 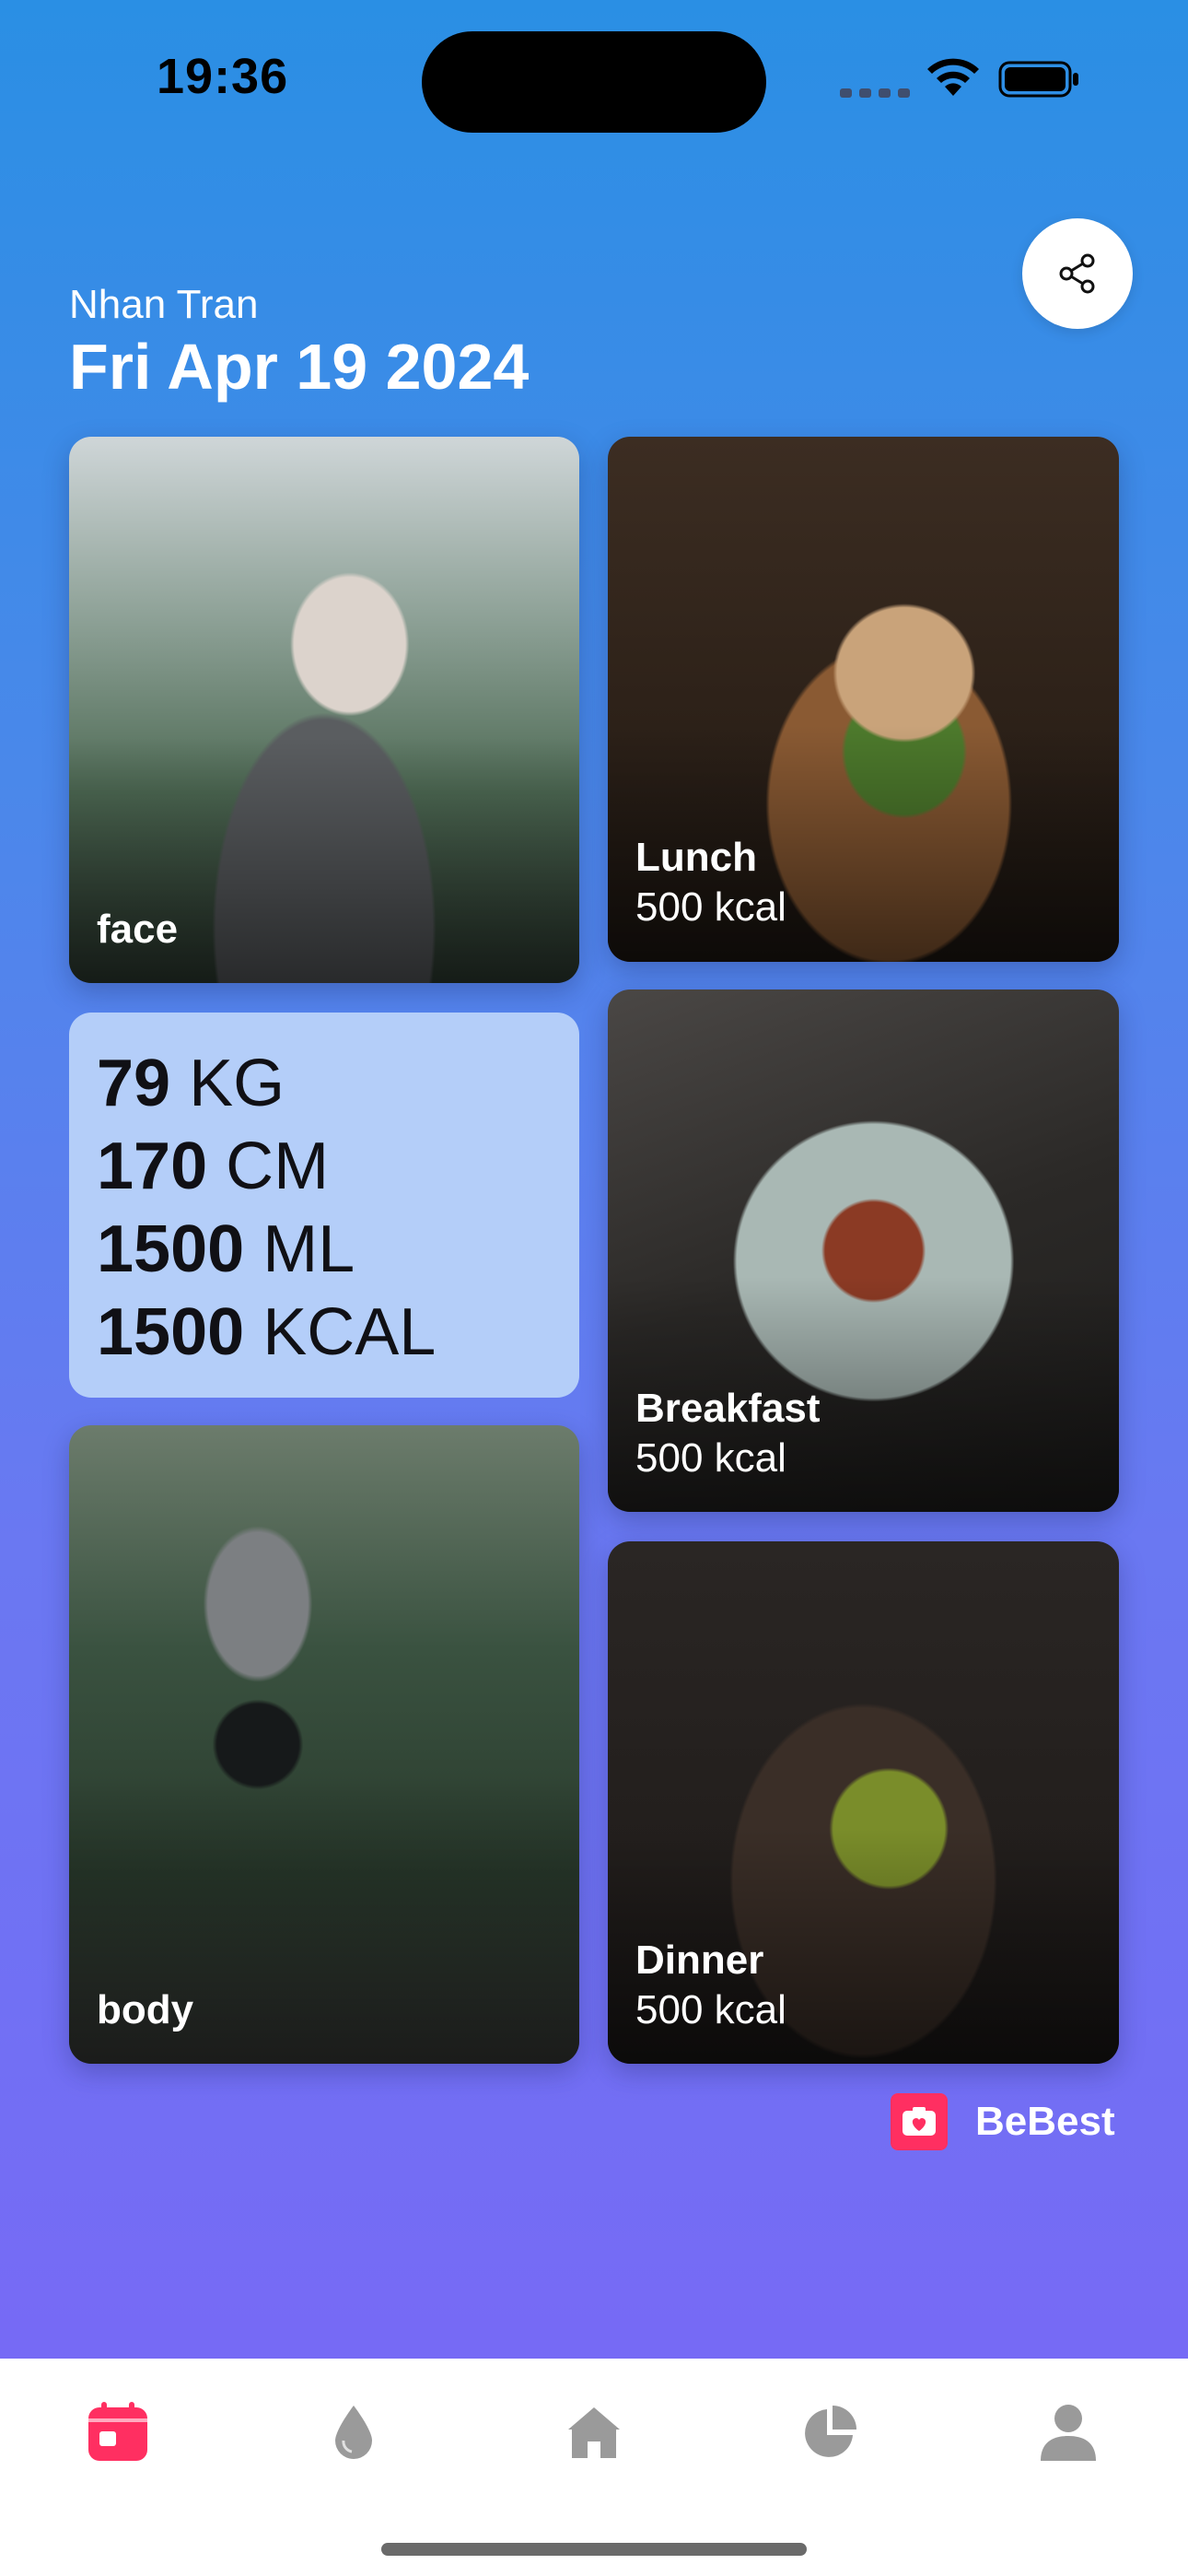 I want to click on tab-calendar, so click(x=118, y=2432).